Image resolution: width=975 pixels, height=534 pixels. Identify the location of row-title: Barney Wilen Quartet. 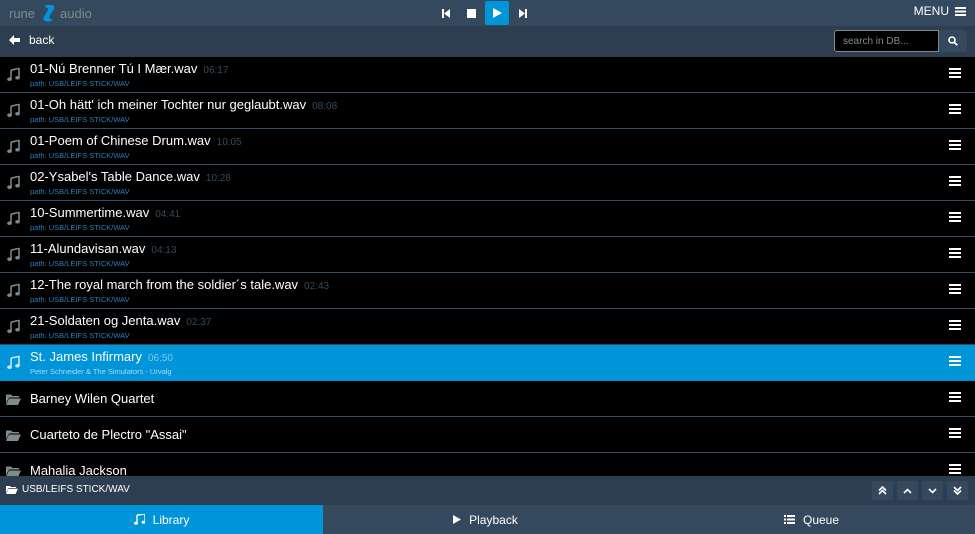
(92, 398).